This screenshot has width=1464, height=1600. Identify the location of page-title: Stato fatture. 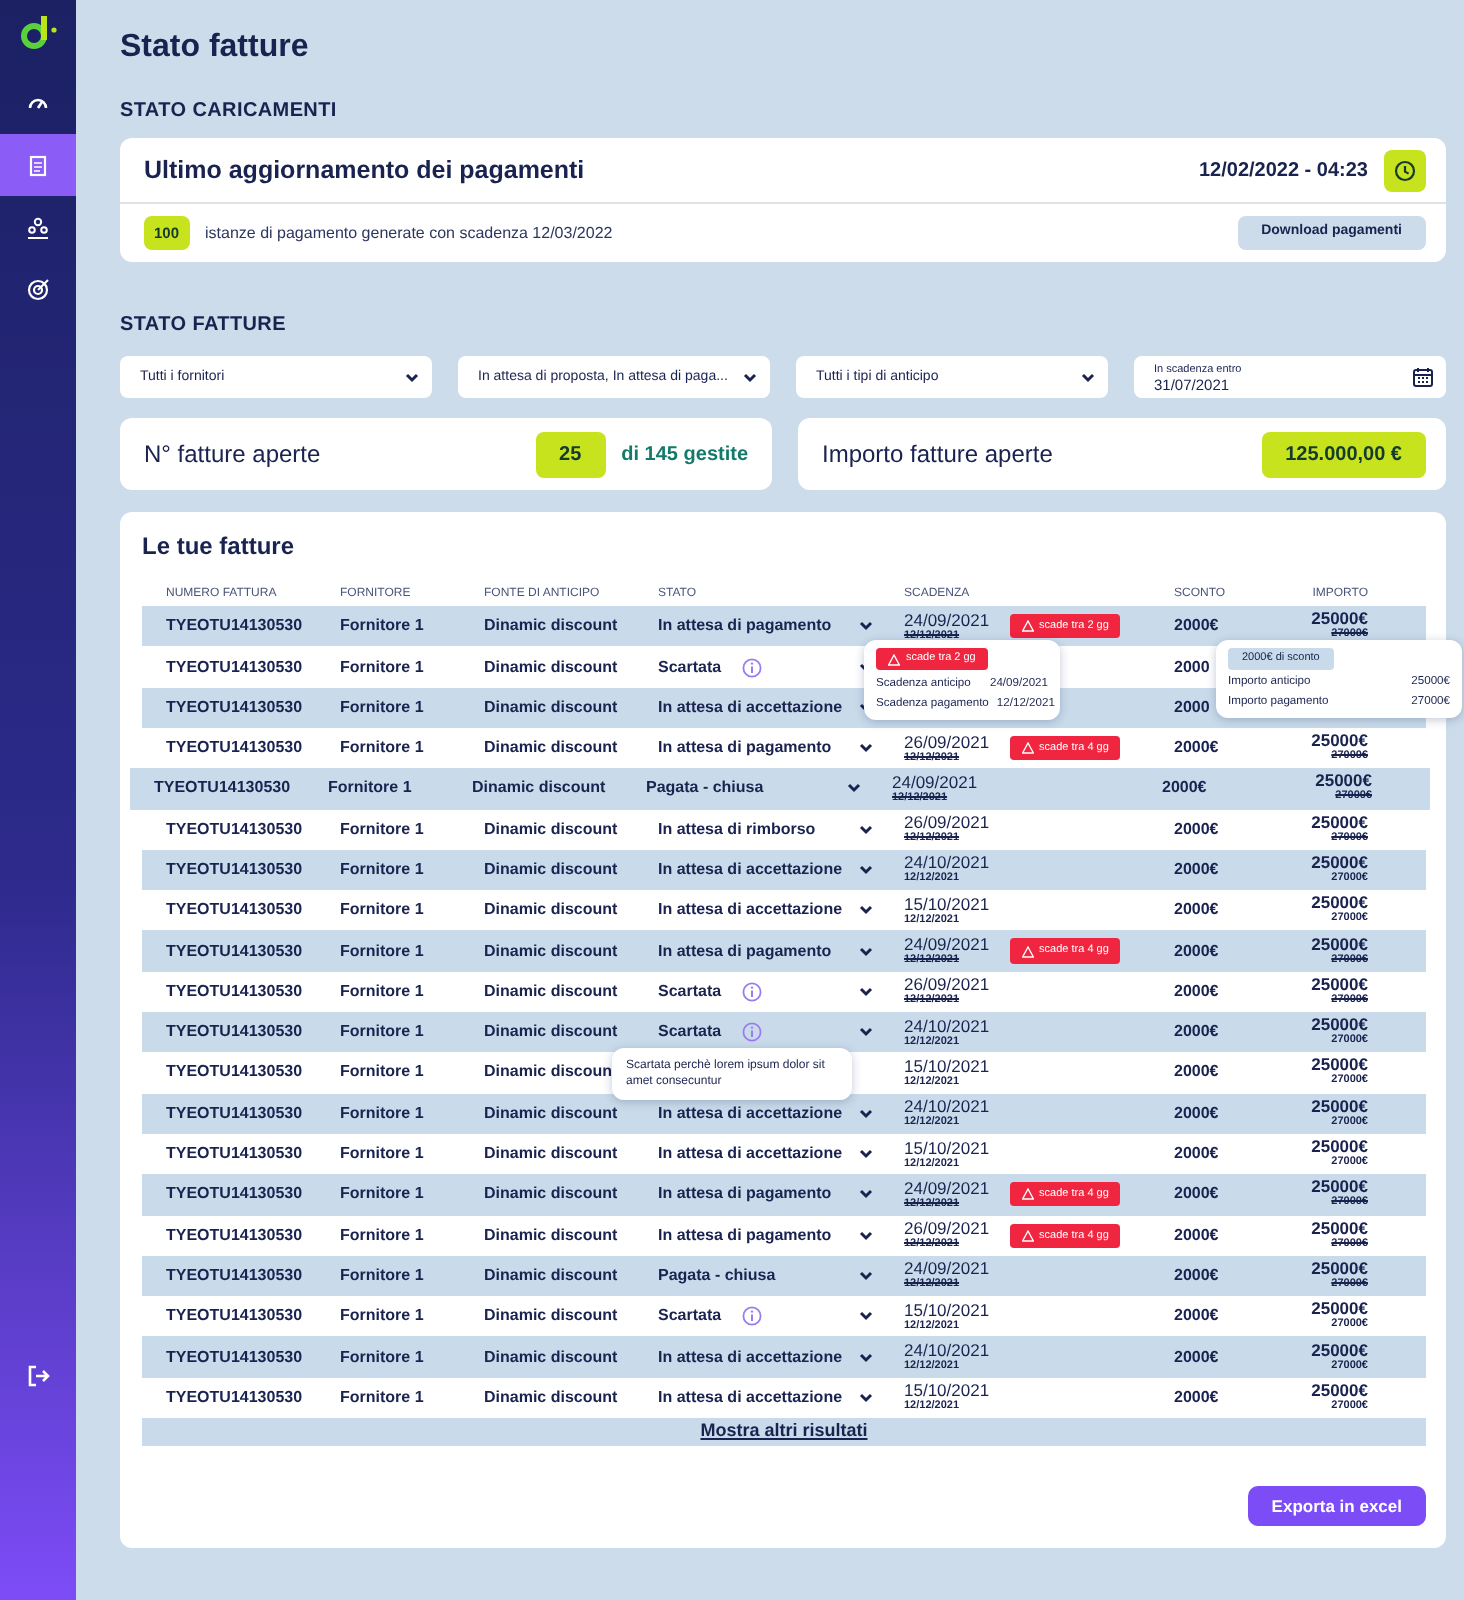
(215, 48).